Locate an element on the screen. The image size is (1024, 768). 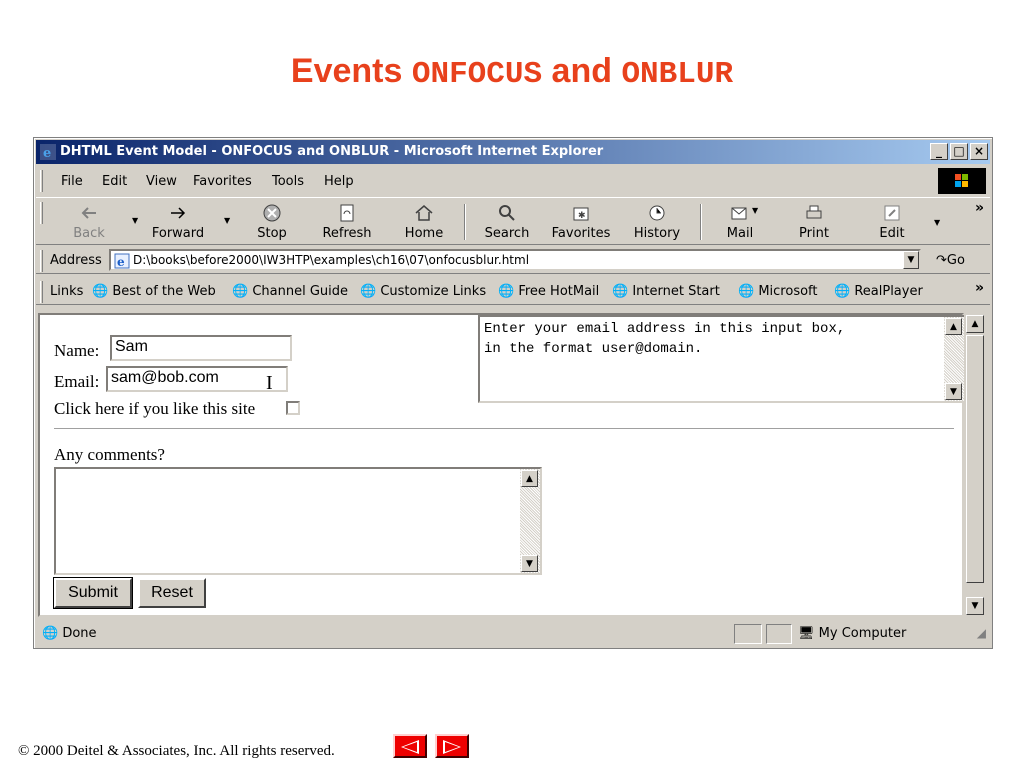
reset-button: Reset is located at coordinates (172, 593).